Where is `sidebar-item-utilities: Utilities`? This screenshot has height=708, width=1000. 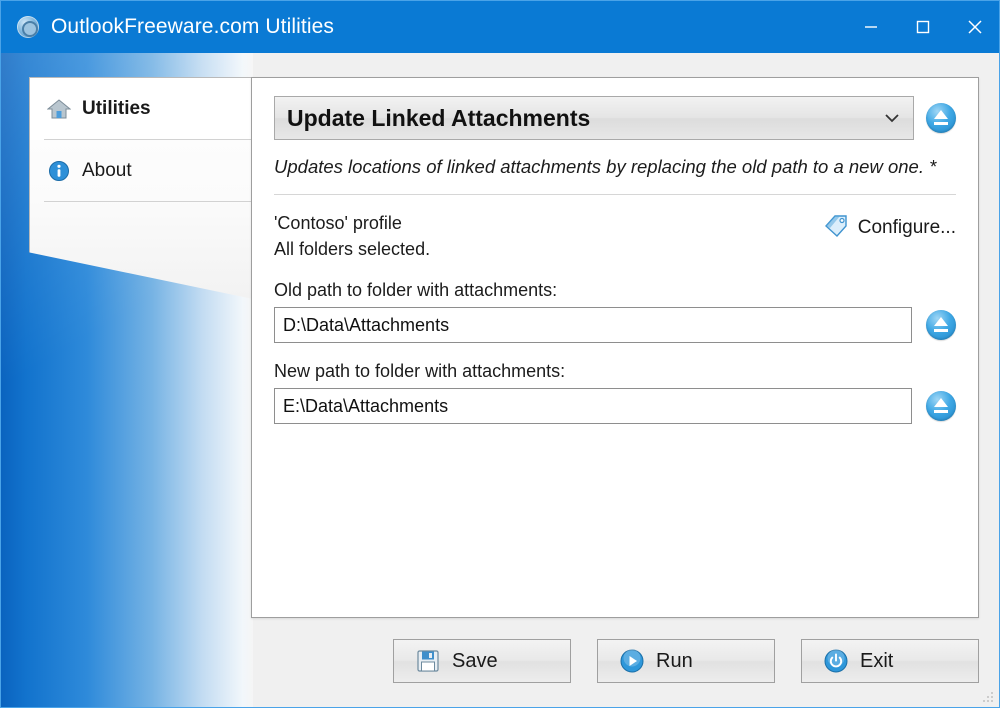
sidebar-item-utilities: Utilities is located at coordinates (141, 109).